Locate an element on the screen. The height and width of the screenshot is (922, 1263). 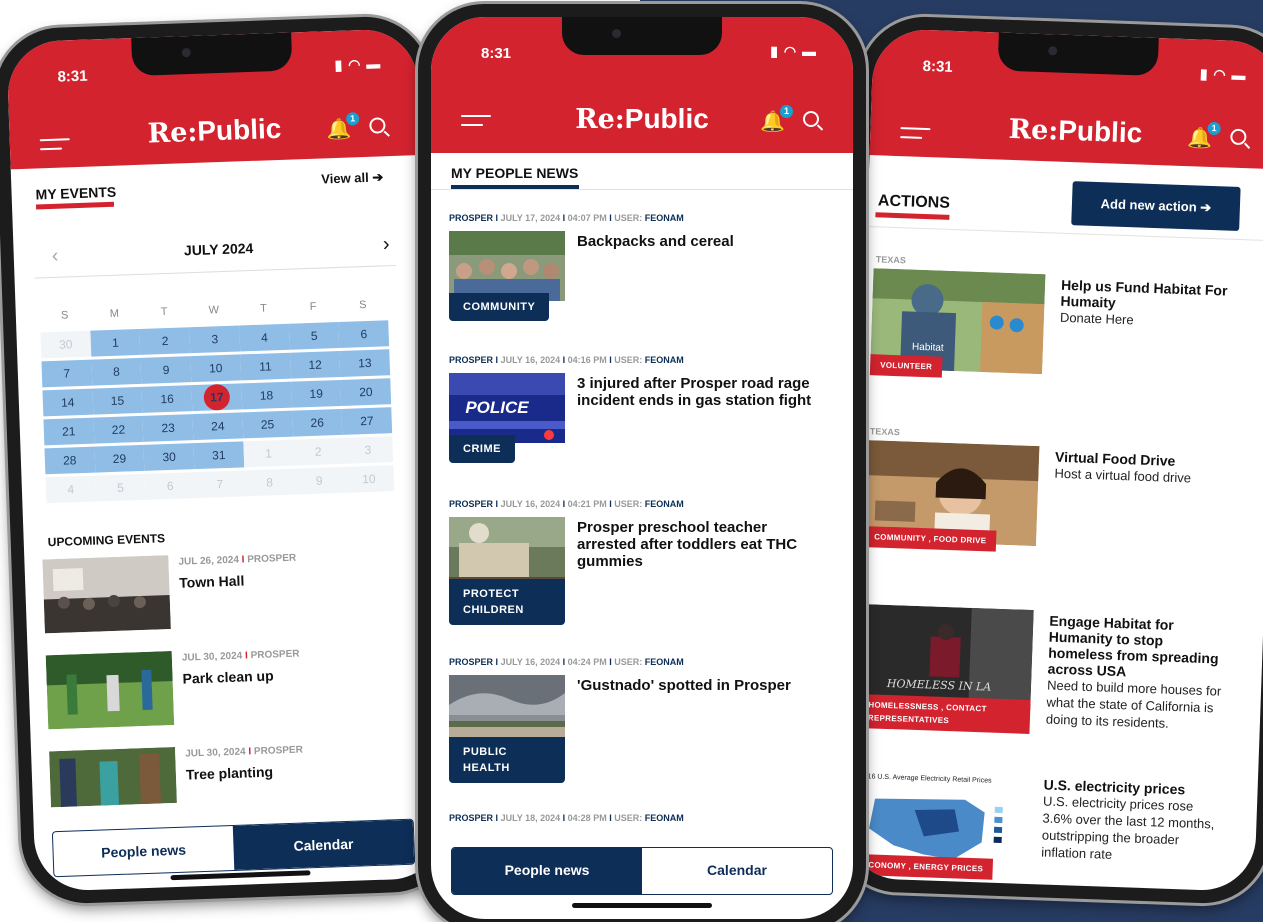
calendar-day: 24 is located at coordinates (218, 426).